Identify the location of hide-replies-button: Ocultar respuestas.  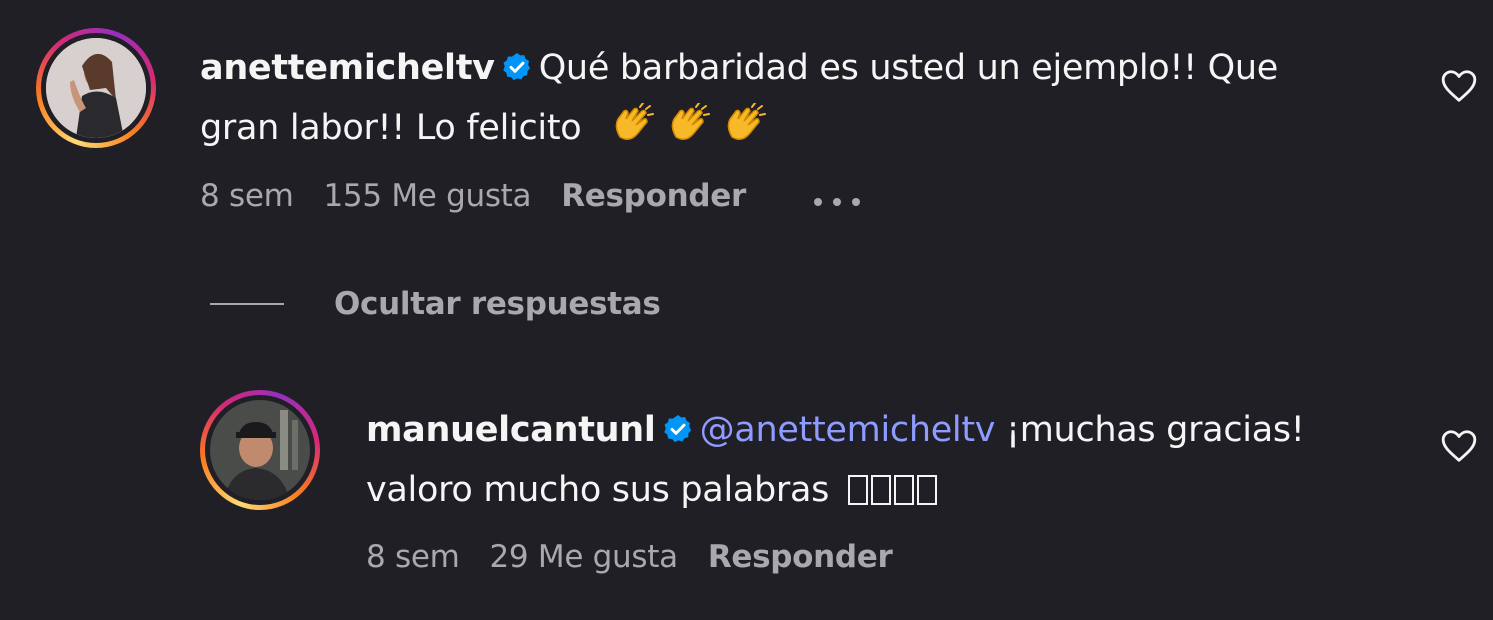
(435, 304).